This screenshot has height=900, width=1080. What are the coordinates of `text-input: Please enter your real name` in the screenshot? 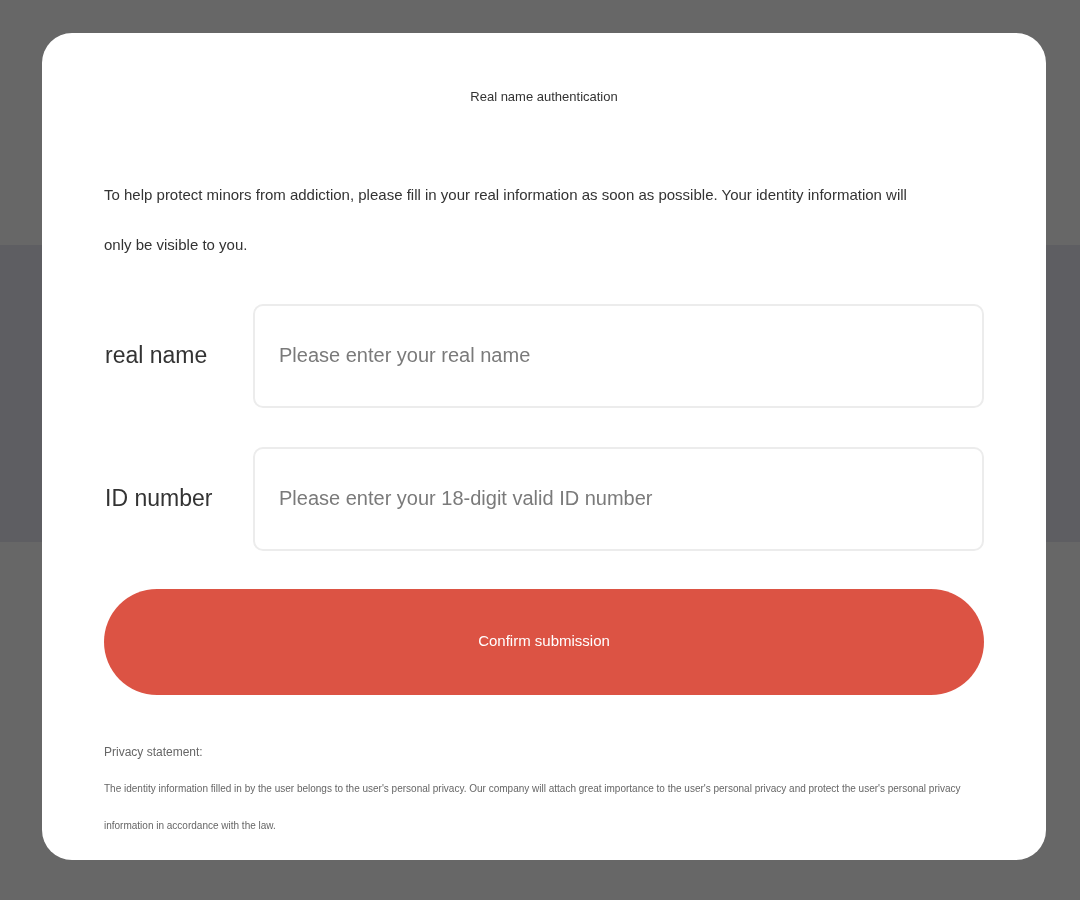 It's located at (618, 355).